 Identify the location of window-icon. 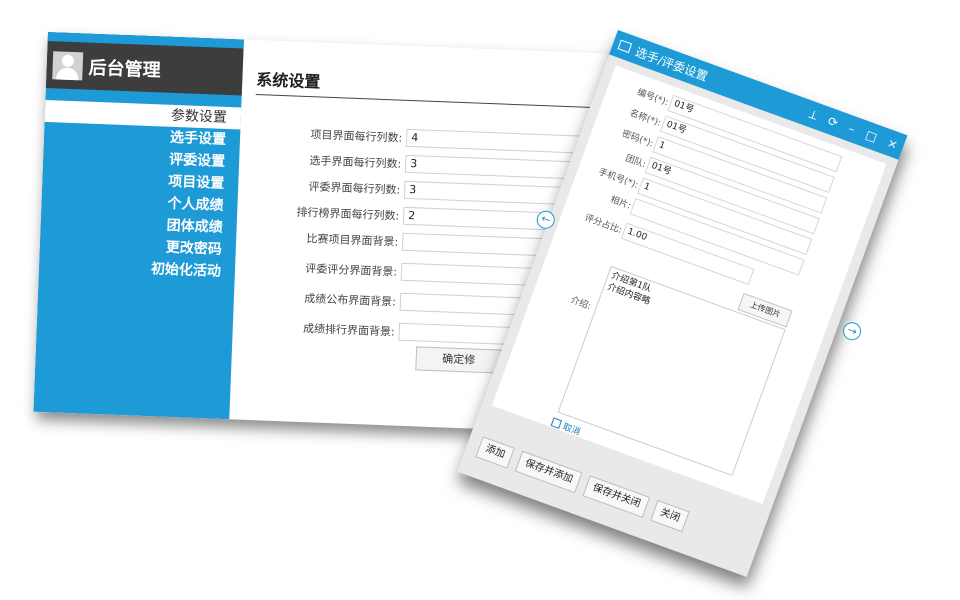
(625, 46).